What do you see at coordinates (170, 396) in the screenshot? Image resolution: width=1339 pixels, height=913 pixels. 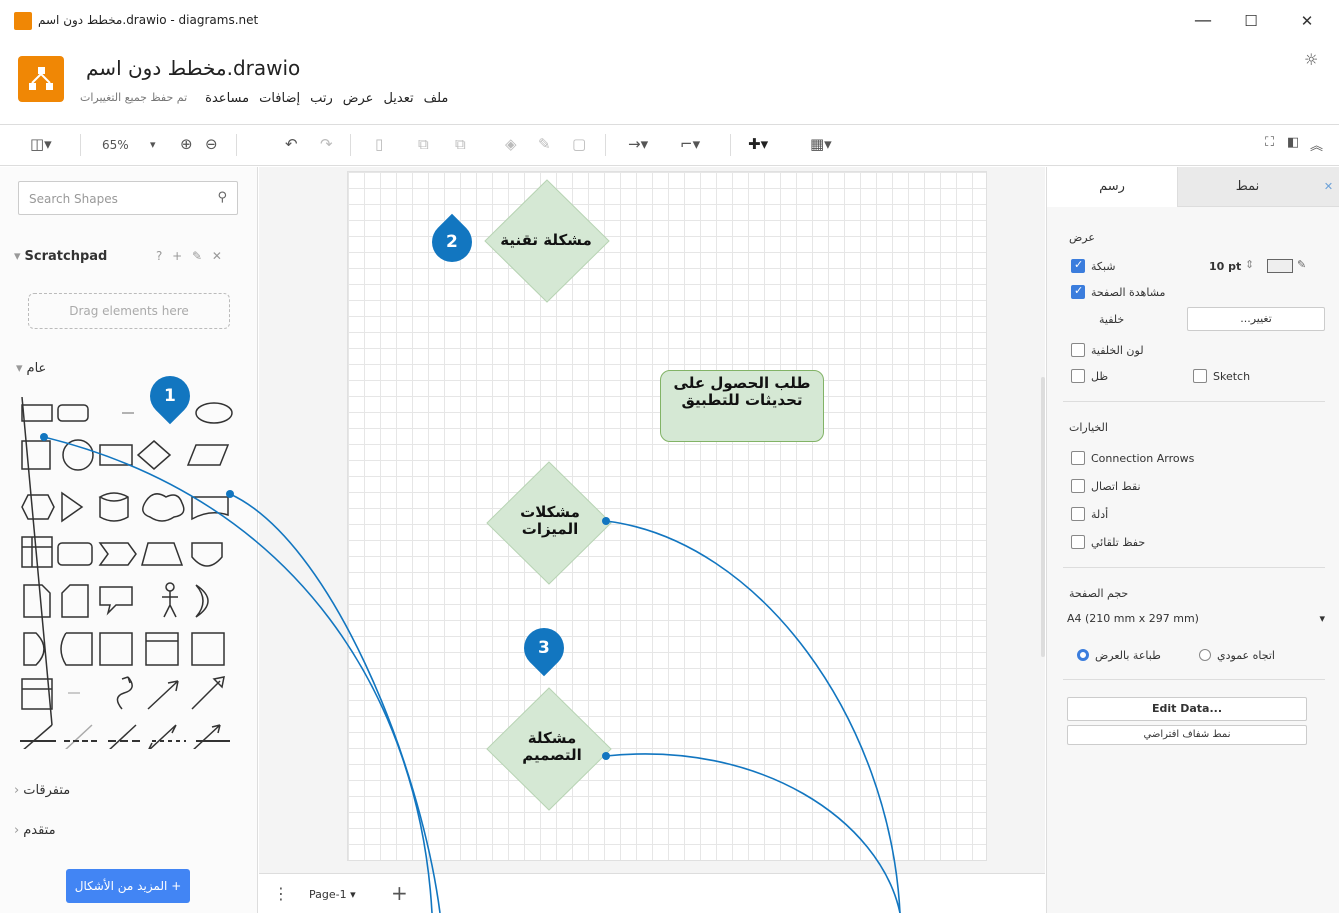 I see `annotation-marker-1-label: 1` at bounding box center [170, 396].